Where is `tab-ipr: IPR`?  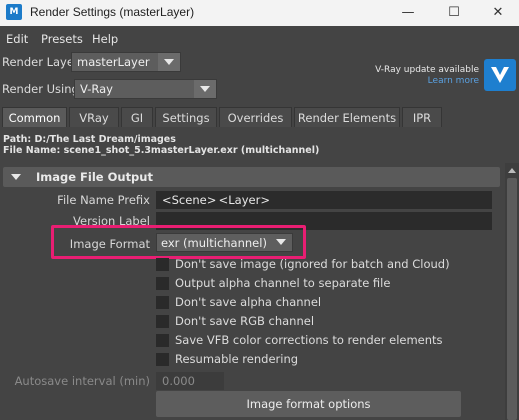 tab-ipr: IPR is located at coordinates (422, 117).